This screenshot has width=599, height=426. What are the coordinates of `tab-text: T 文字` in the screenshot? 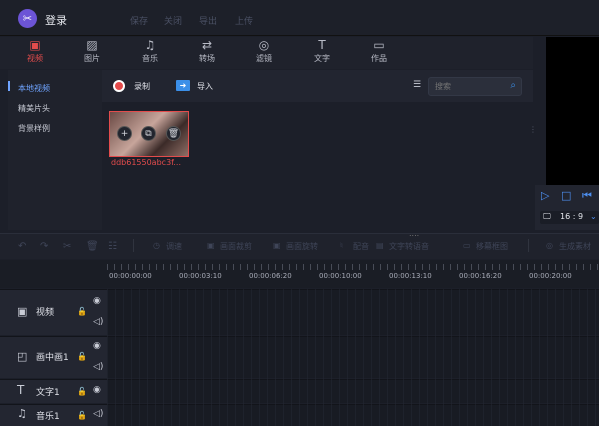 It's located at (322, 53).